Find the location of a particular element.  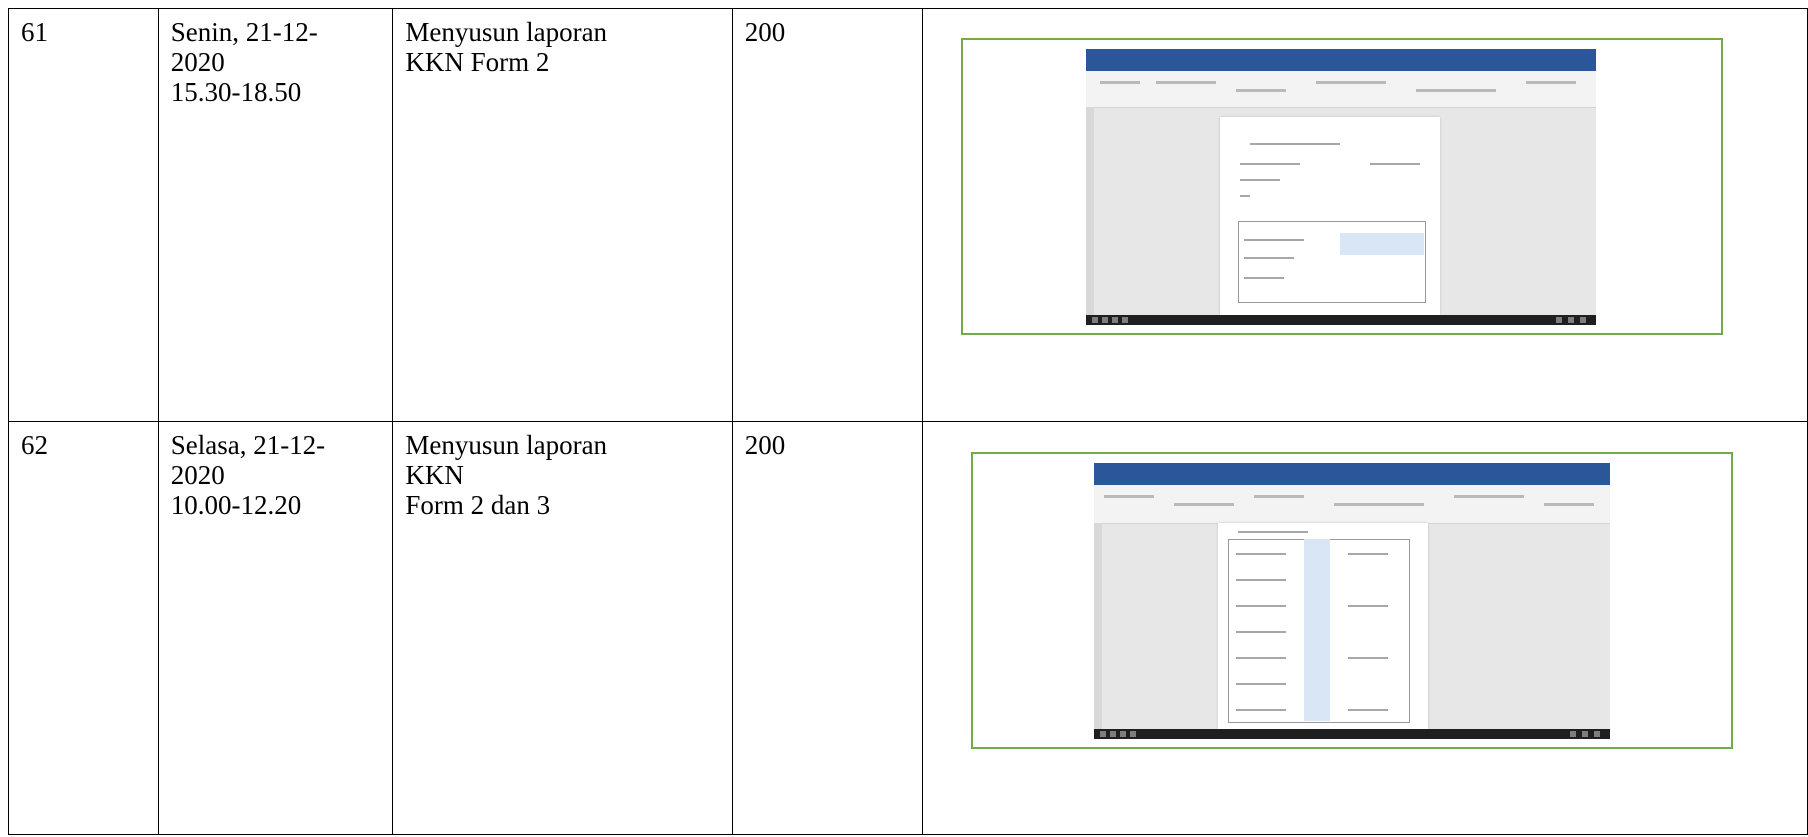

activity-cell: Menyusun laporan KKN Form 2 is located at coordinates (562, 215).